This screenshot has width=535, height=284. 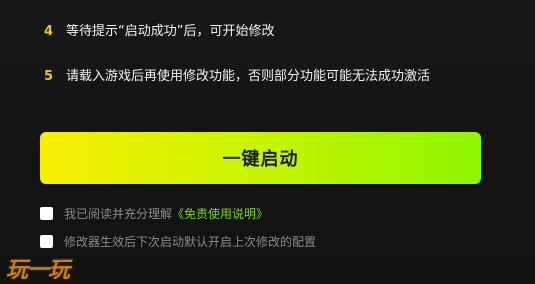 I want to click on auto-enable-label: 修改器生效后下次启动默认开启上次修改的配置, so click(x=190, y=242).